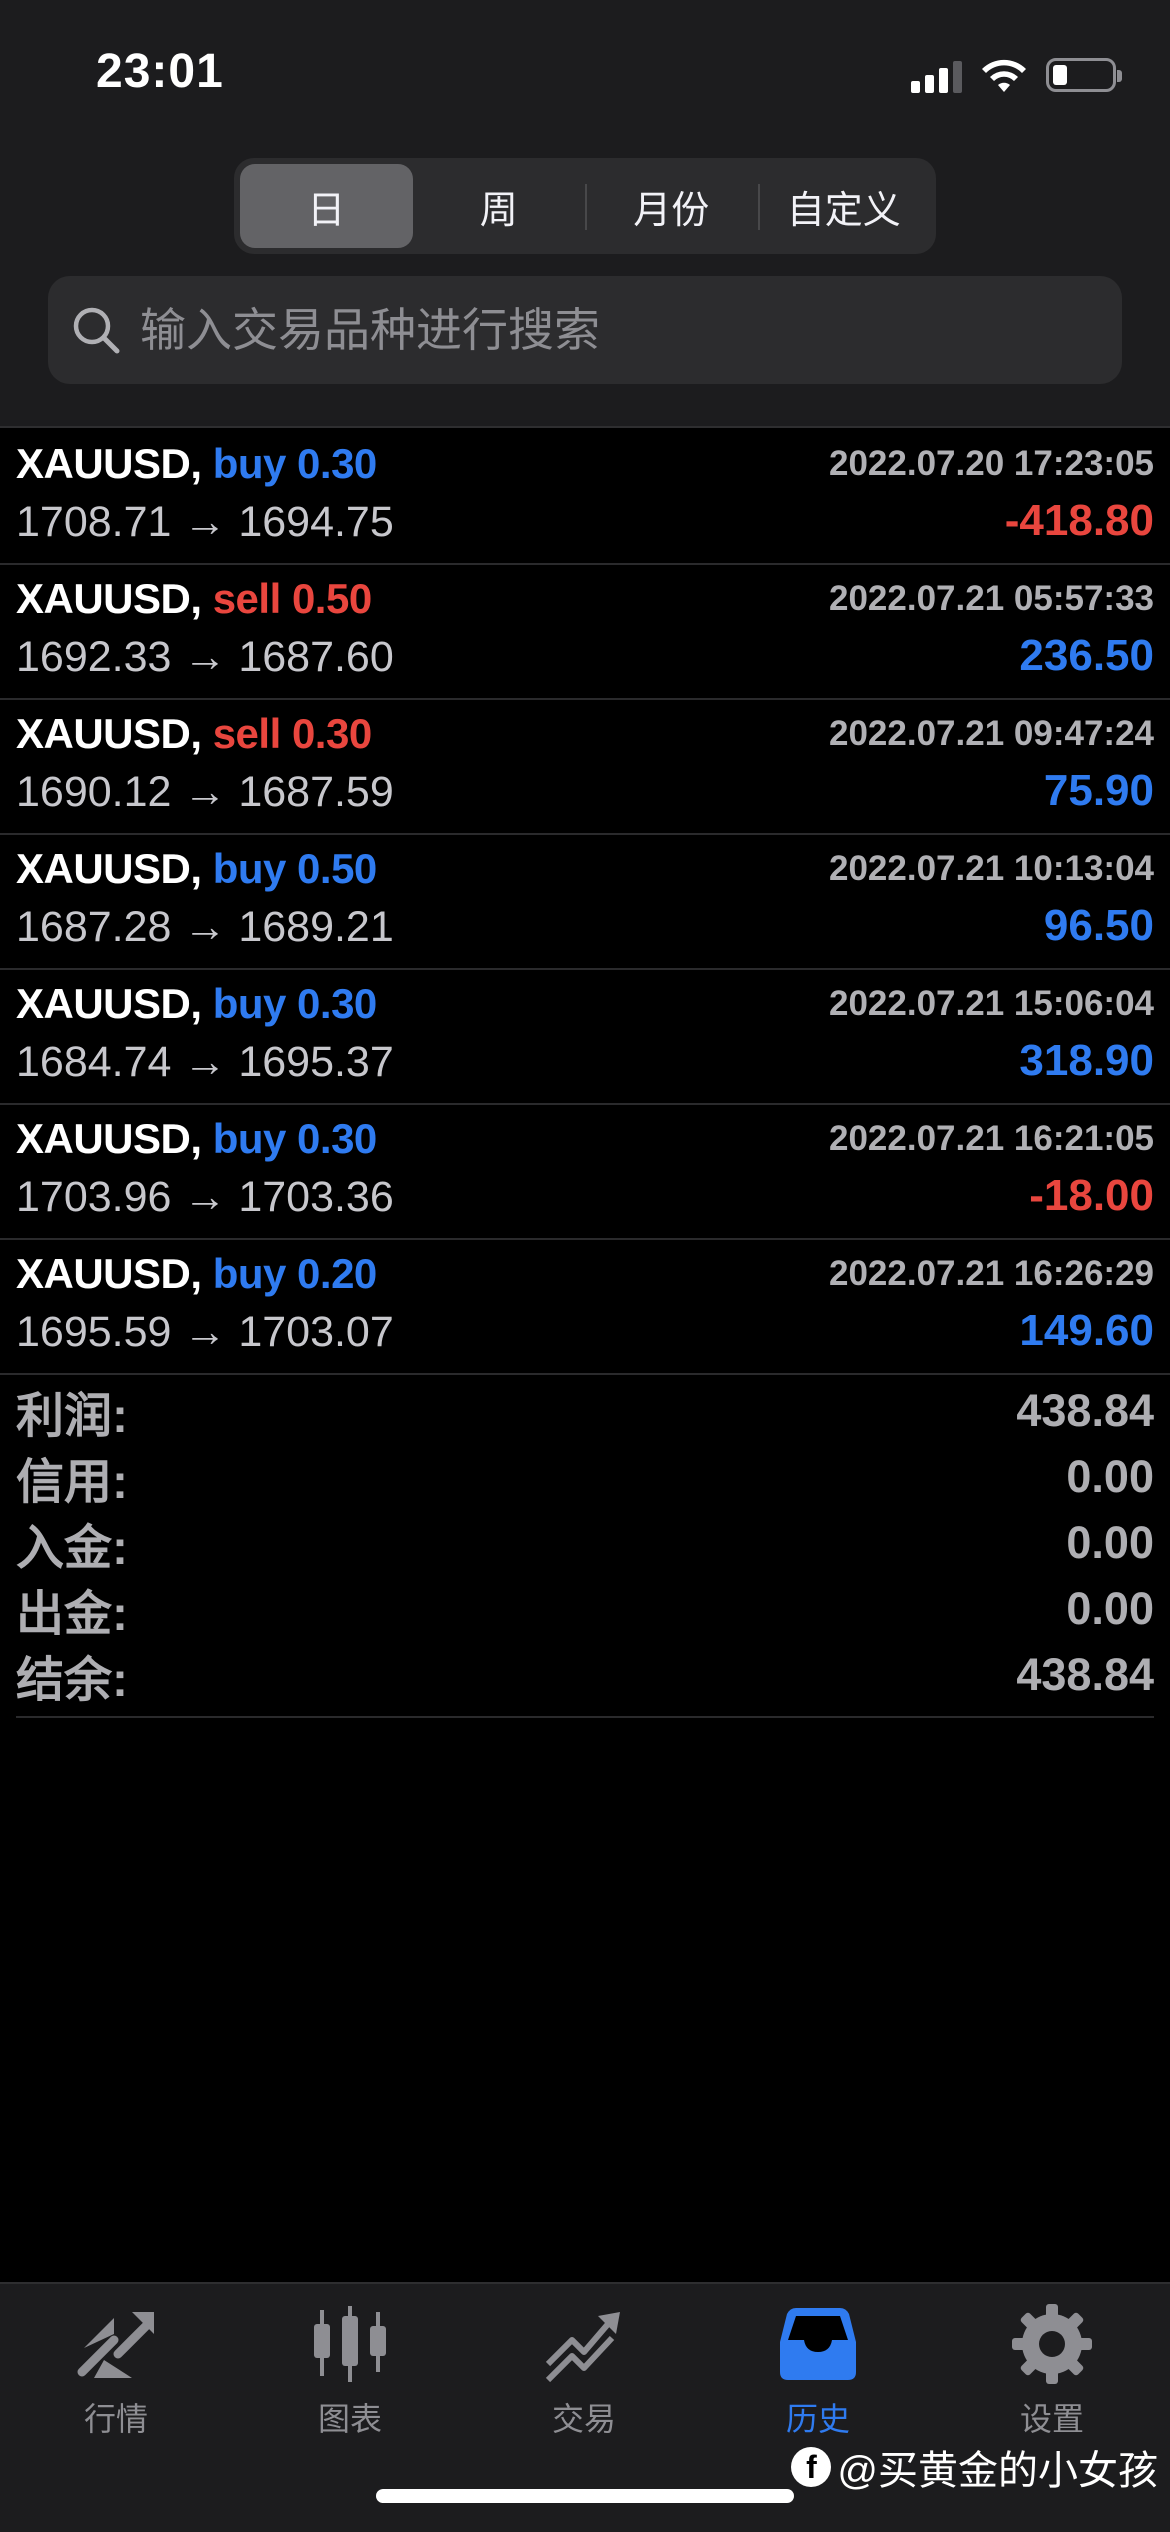 This screenshot has height=2532, width=1170. I want to click on tab-day: 日, so click(326, 206).